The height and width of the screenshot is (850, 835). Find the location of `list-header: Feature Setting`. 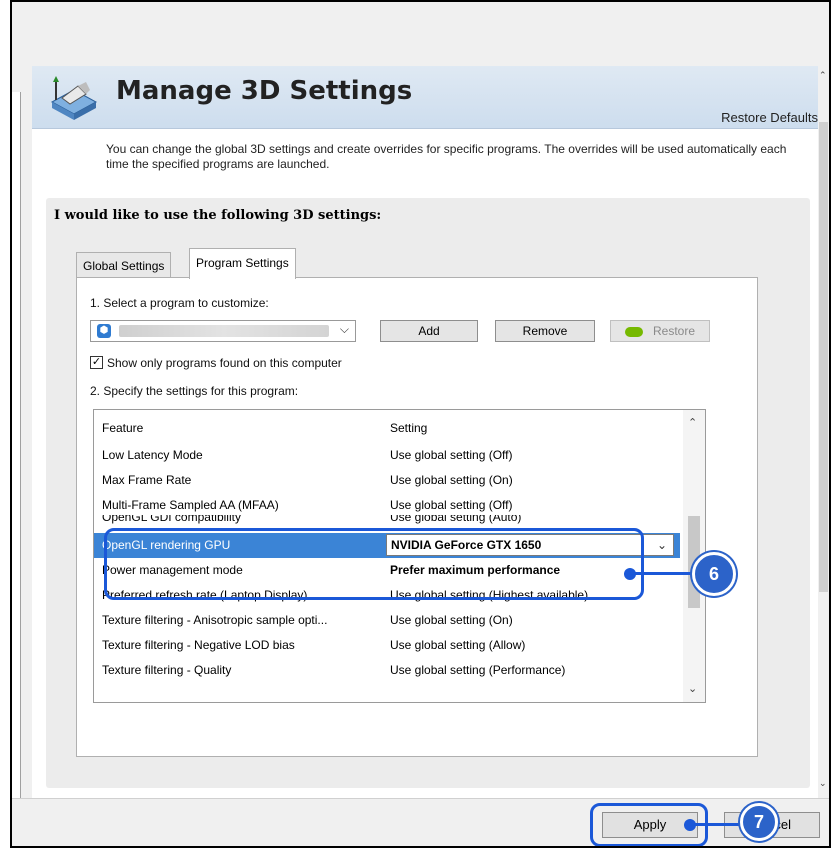

list-header: Feature Setting is located at coordinates (387, 428).